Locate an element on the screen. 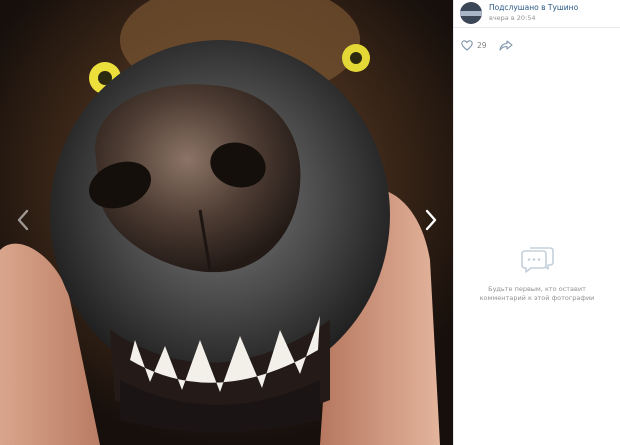 This screenshot has width=620, height=445. post-actions: 29 is located at coordinates (537, 40).